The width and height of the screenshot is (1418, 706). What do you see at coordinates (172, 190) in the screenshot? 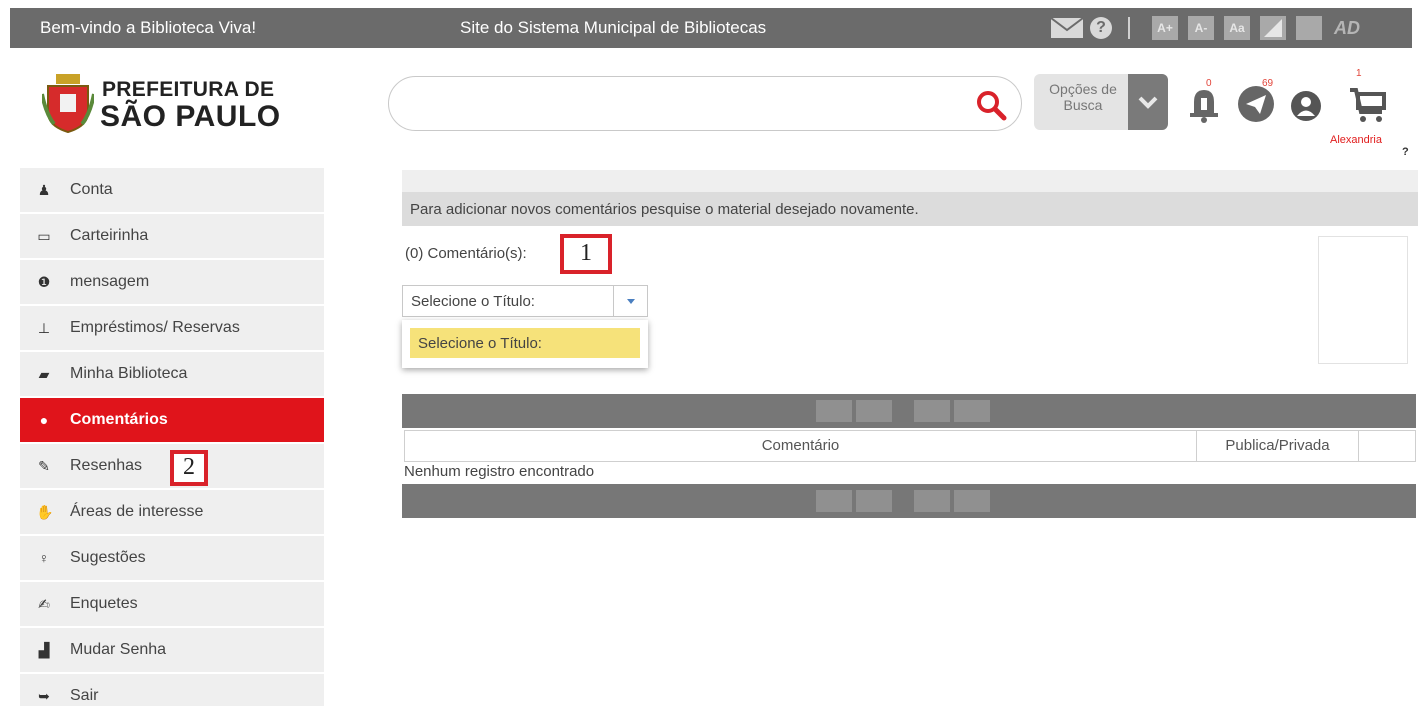
I see `sidebar-item-conta: ♟ Conta` at bounding box center [172, 190].